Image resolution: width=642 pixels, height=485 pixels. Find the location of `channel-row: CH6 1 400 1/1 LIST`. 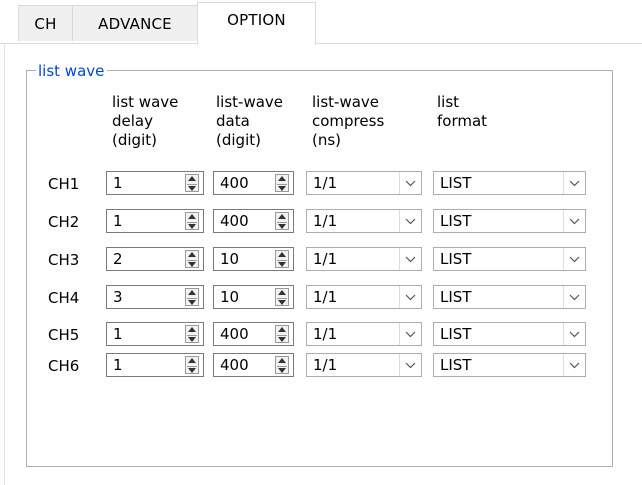

channel-row: CH6 1 400 1/1 LIST is located at coordinates (321, 365).